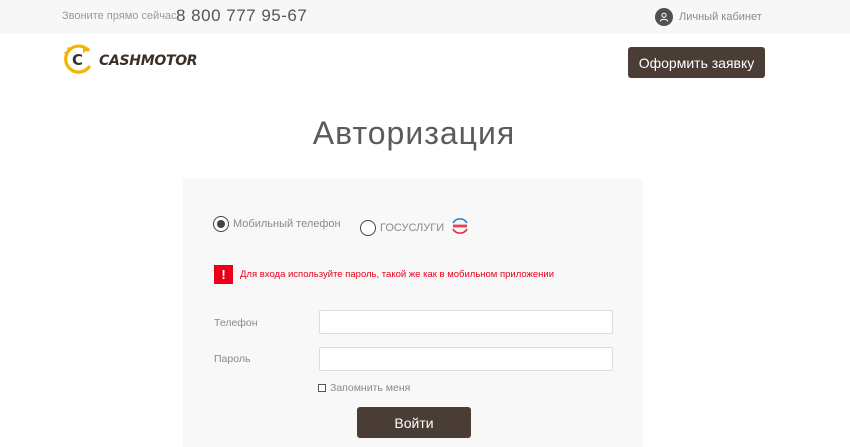  I want to click on gosuslugi-logo-icon, so click(460, 227).